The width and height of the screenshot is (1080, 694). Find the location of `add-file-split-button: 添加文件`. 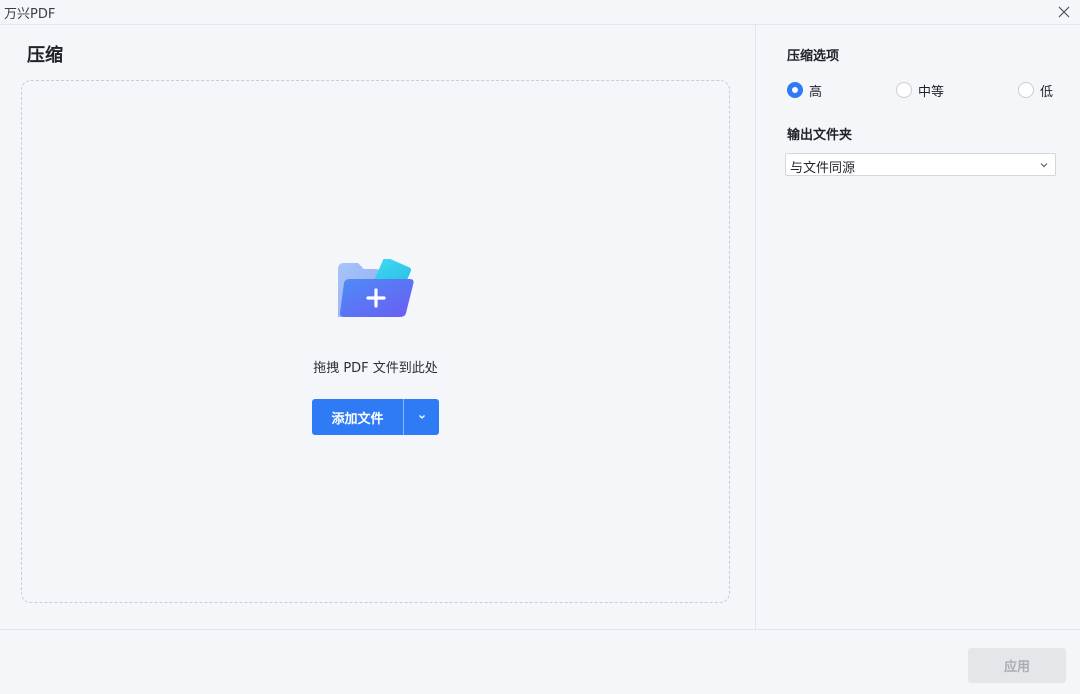

add-file-split-button: 添加文件 is located at coordinates (375, 417).